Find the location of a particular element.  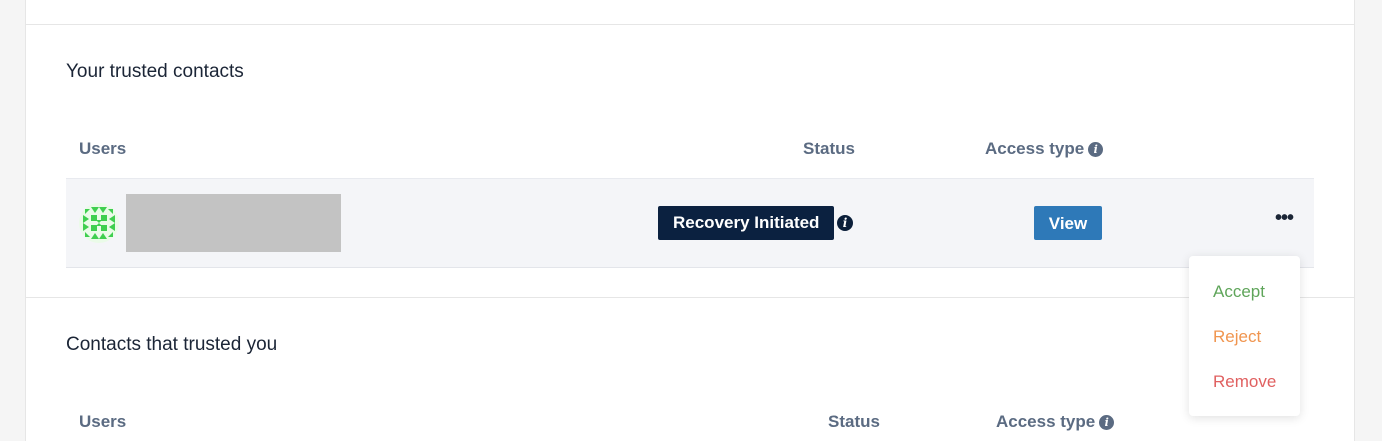

view-access-button: View is located at coordinates (1068, 223).